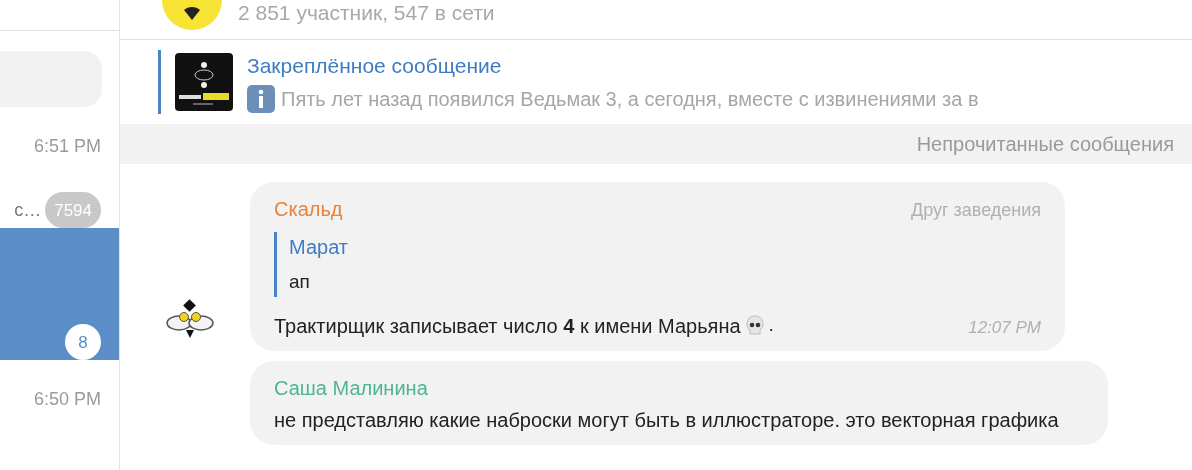 This screenshot has height=470, width=1192. What do you see at coordinates (771, 325) in the screenshot?
I see `message-text: .` at bounding box center [771, 325].